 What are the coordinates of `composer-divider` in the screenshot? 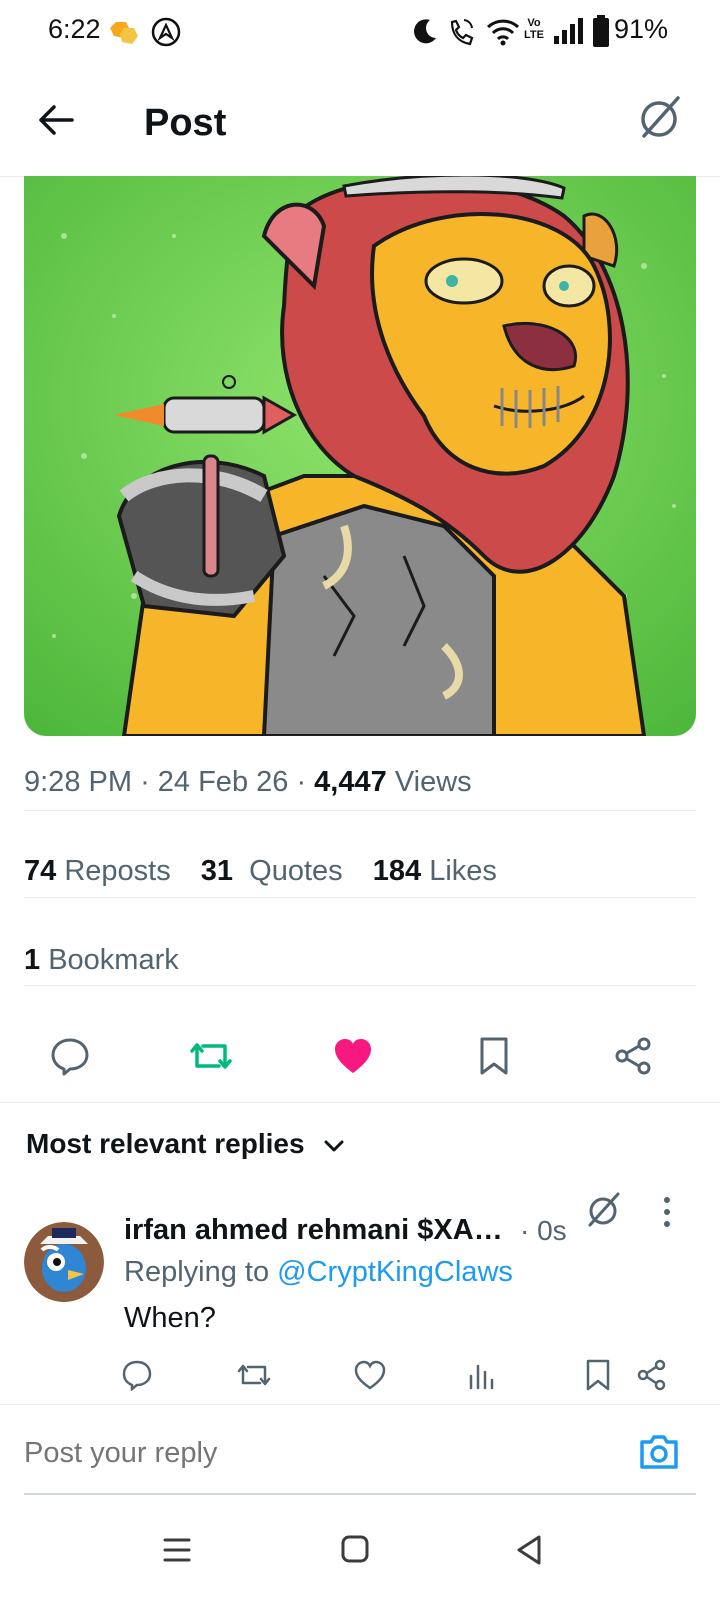 It's located at (360, 1494).